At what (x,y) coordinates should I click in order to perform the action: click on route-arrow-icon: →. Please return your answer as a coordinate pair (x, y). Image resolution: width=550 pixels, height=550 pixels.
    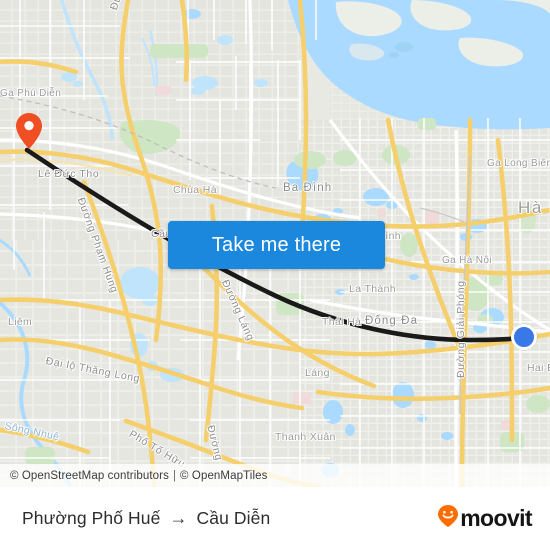
    Looking at the image, I should click on (178, 518).